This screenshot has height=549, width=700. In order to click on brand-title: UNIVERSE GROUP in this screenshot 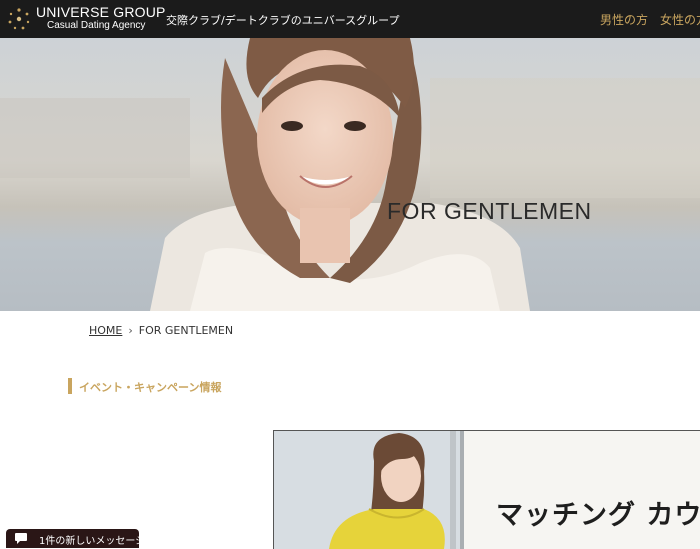, I will do `click(101, 12)`.